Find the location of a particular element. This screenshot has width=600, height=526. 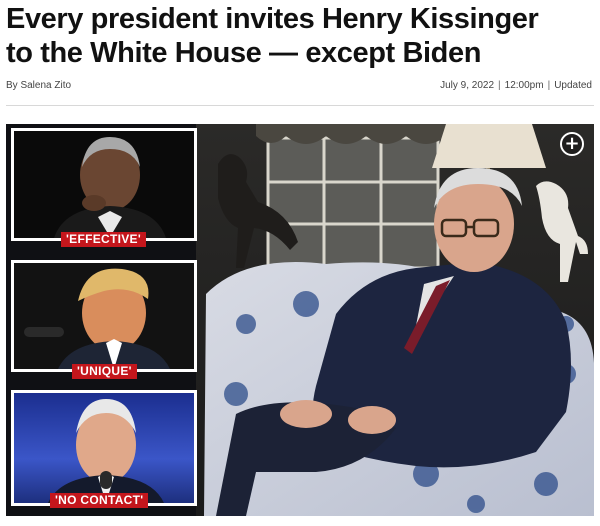

author-byline: By Salena Zito is located at coordinates (38, 85).